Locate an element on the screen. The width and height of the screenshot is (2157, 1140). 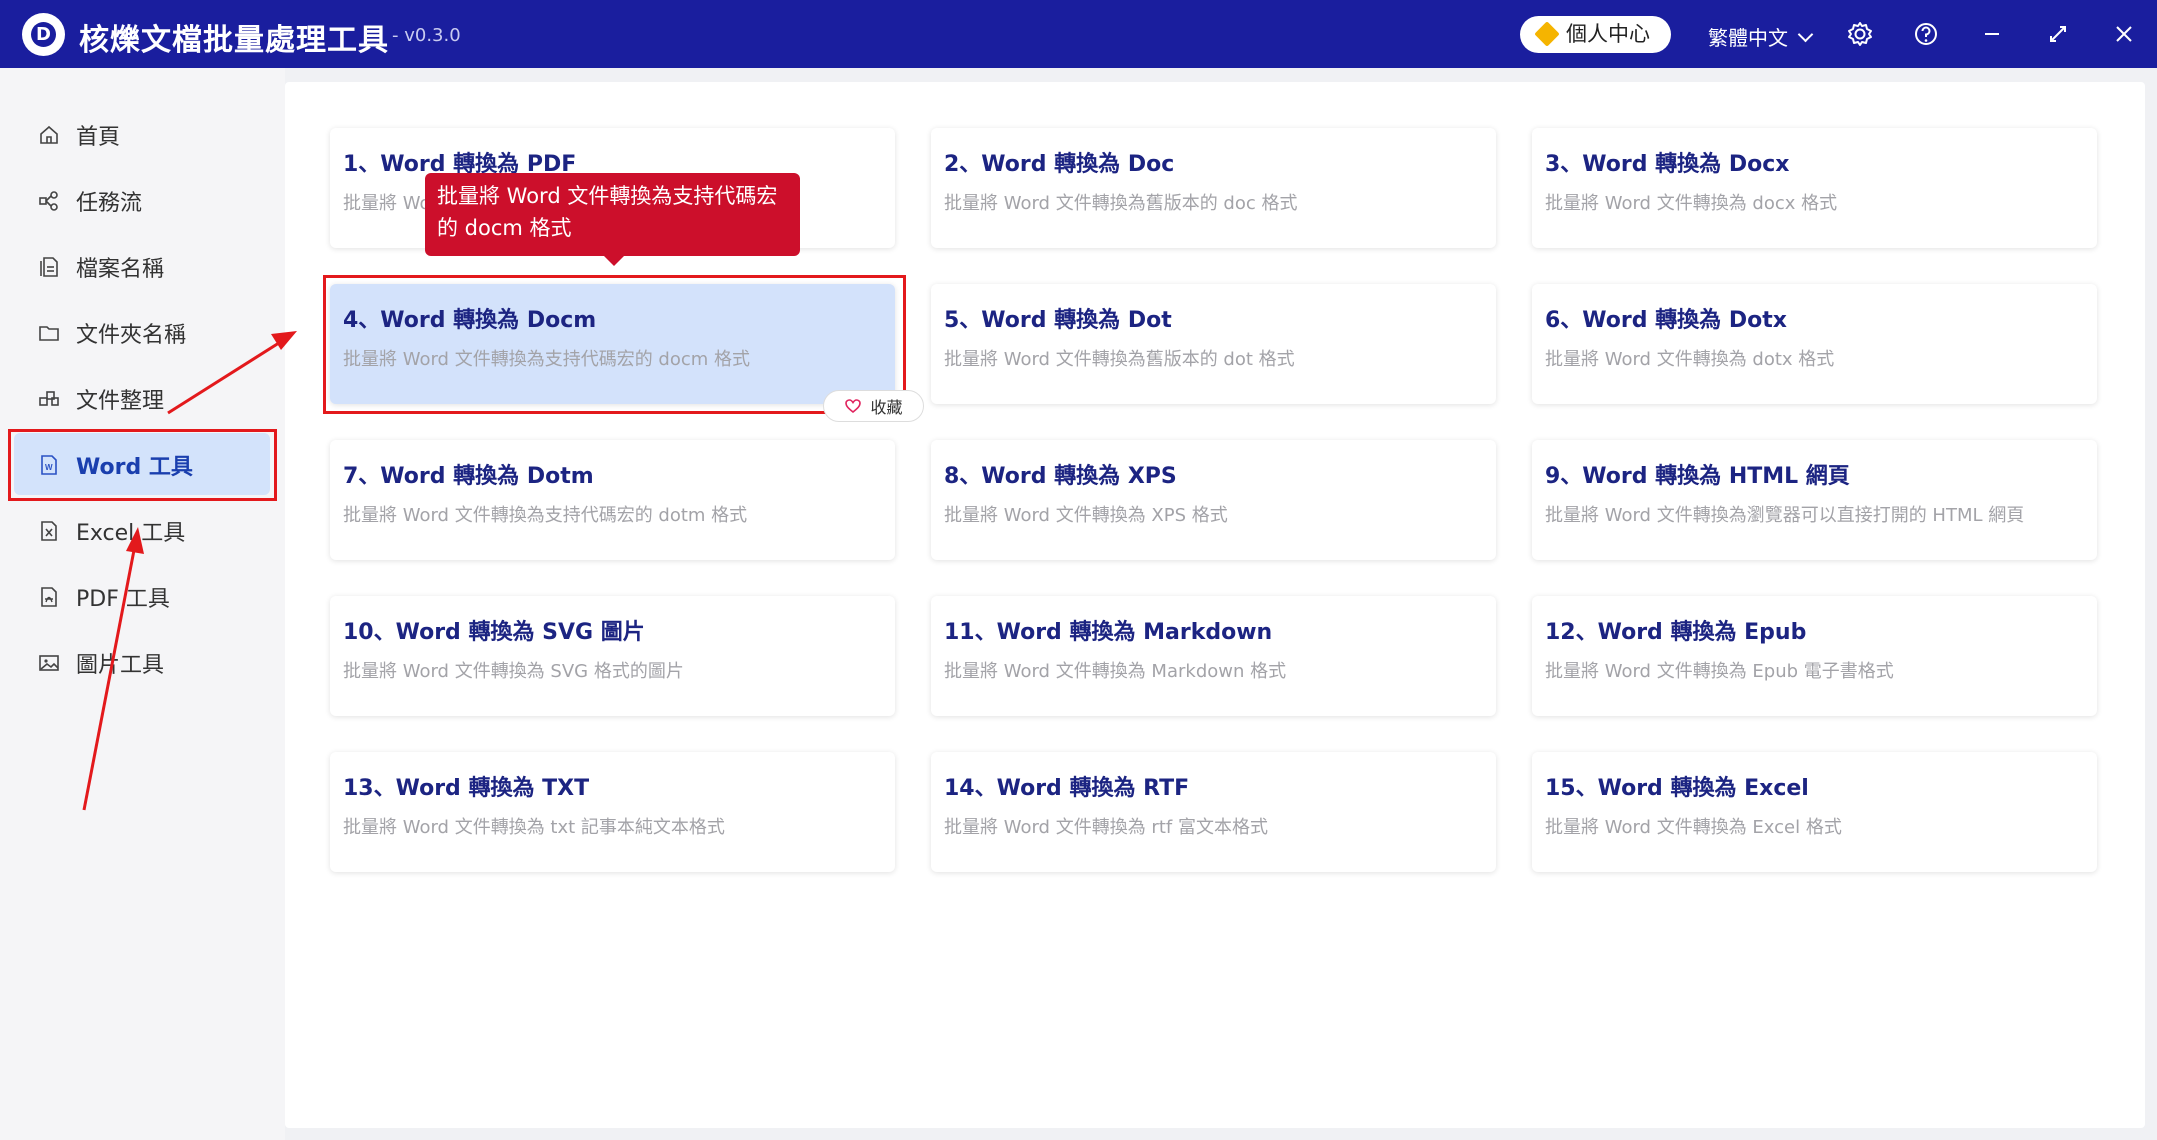
card-title: 2、Word 轉換為 Doc is located at coordinates (1059, 164).